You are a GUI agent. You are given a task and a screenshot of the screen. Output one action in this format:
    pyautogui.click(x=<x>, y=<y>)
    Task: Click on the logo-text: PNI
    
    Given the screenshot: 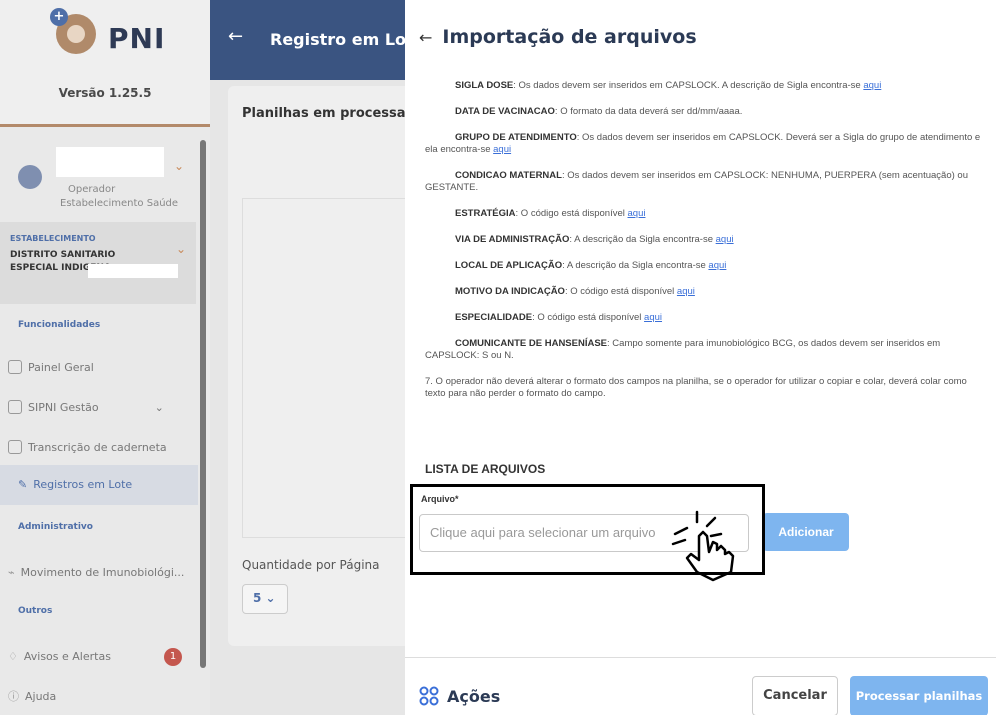 What is the action you would take?
    pyautogui.click(x=137, y=38)
    